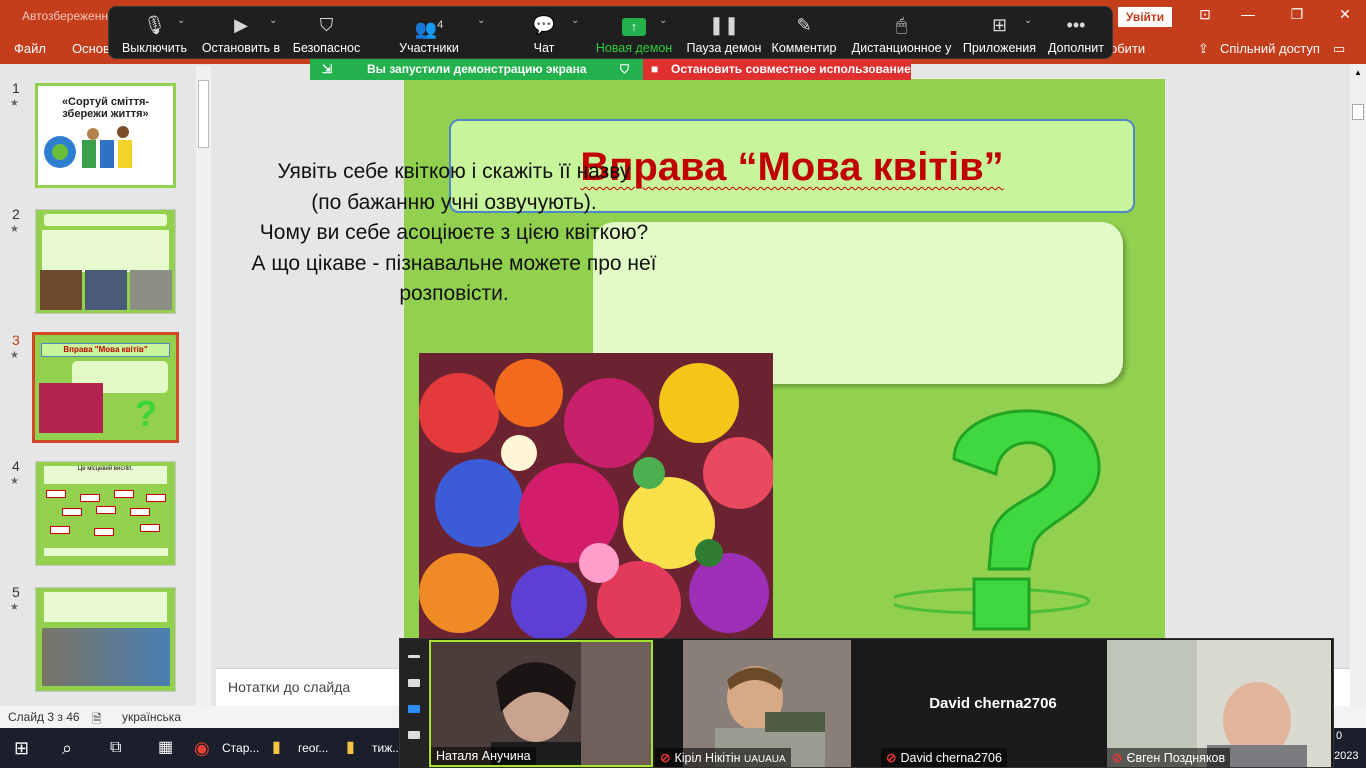 Image resolution: width=1366 pixels, height=768 pixels. What do you see at coordinates (1203, 49) in the screenshot?
I see `share-icon: ⇪` at bounding box center [1203, 49].